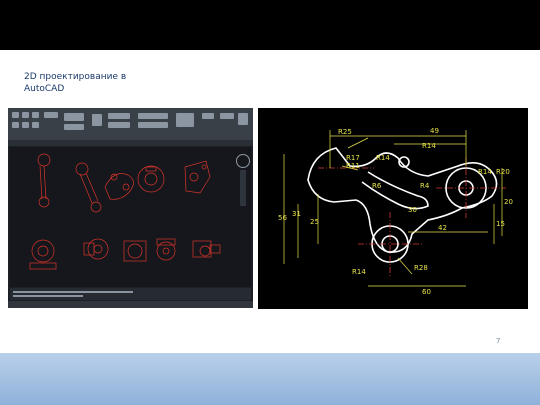 The image size is (540, 405). What do you see at coordinates (130, 304) in the screenshot?
I see `status-bar` at bounding box center [130, 304].